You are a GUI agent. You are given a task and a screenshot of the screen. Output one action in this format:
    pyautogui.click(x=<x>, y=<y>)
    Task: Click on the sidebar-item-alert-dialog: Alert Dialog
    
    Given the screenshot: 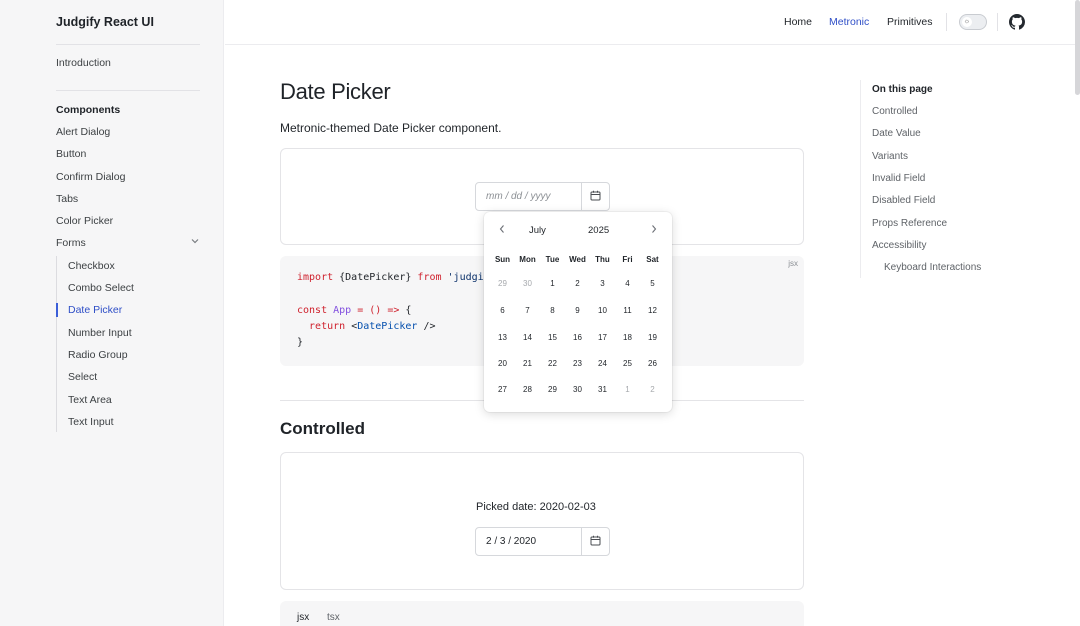 What is the action you would take?
    pyautogui.click(x=83, y=132)
    